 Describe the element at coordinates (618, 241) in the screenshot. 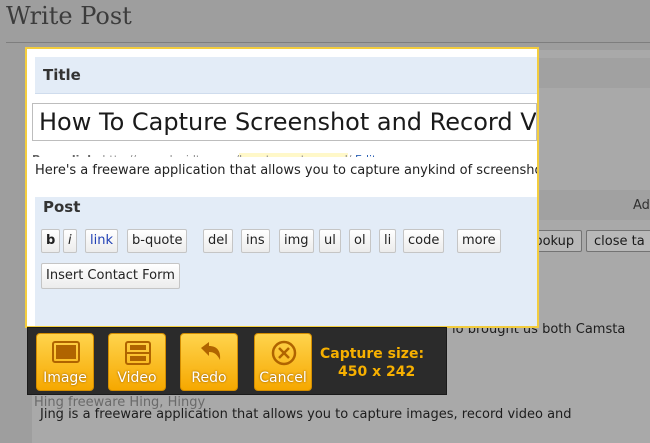

I see `close-tags-button: close ta` at that location.